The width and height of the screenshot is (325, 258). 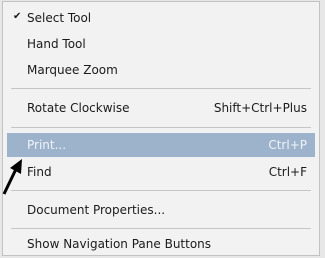 I want to click on arrow-pointer-icon, so click(x=12, y=177).